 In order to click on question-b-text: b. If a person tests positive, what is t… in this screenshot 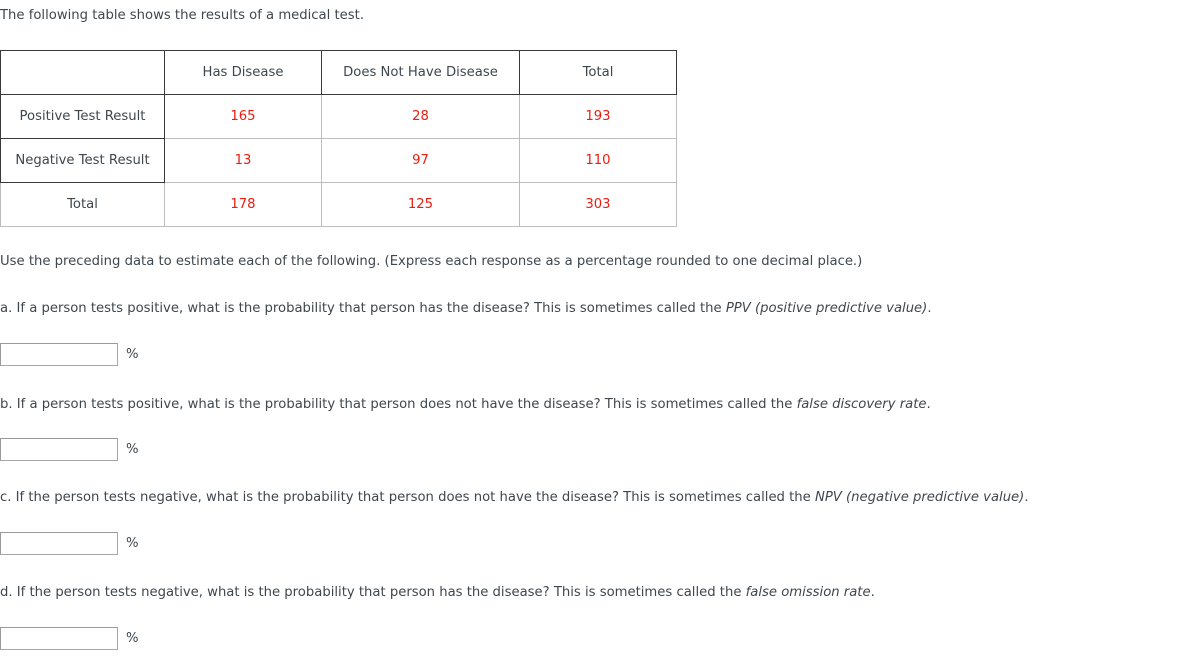, I will do `click(465, 404)`.